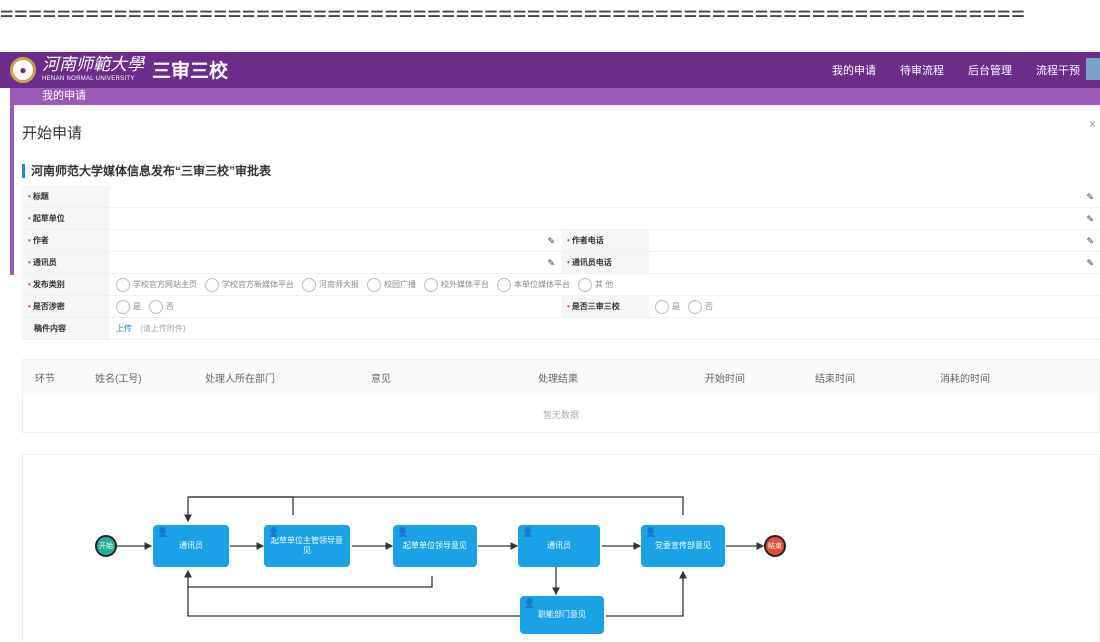 The image size is (1100, 642). Describe the element at coordinates (1093, 69) in the screenshot. I see `avatar` at that location.